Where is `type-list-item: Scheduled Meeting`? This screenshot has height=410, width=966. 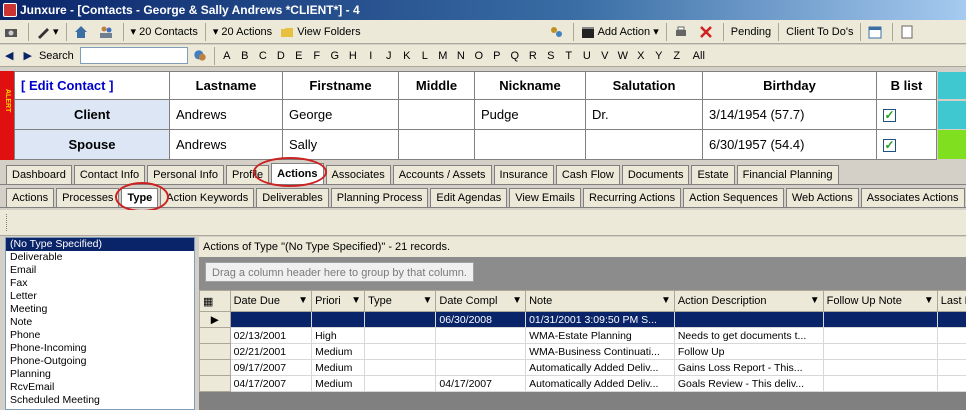
type-list-item: Scheduled Meeting is located at coordinates (100, 400).